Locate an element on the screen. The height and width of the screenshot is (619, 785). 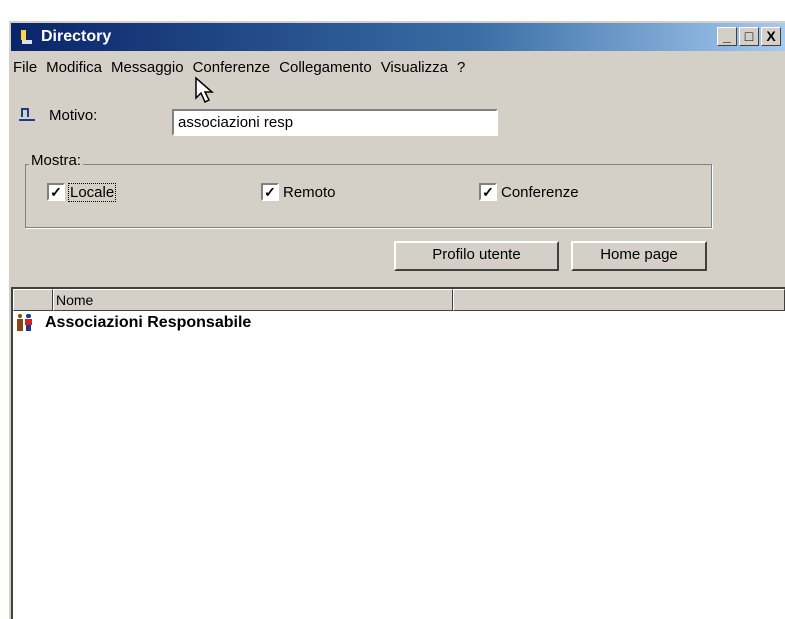
home-page-button: Home page is located at coordinates (639, 256).